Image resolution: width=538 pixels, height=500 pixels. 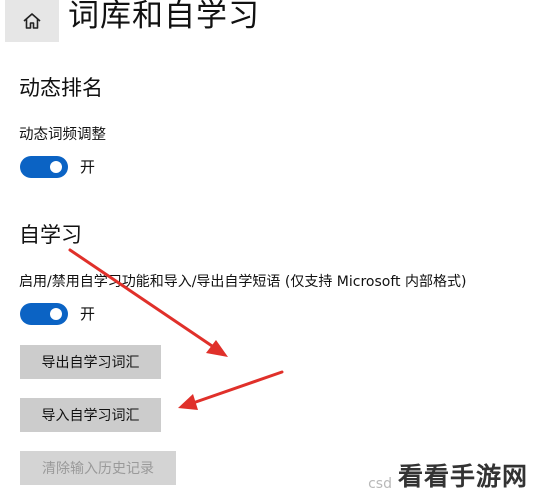 I want to click on home-icon, so click(x=32, y=21).